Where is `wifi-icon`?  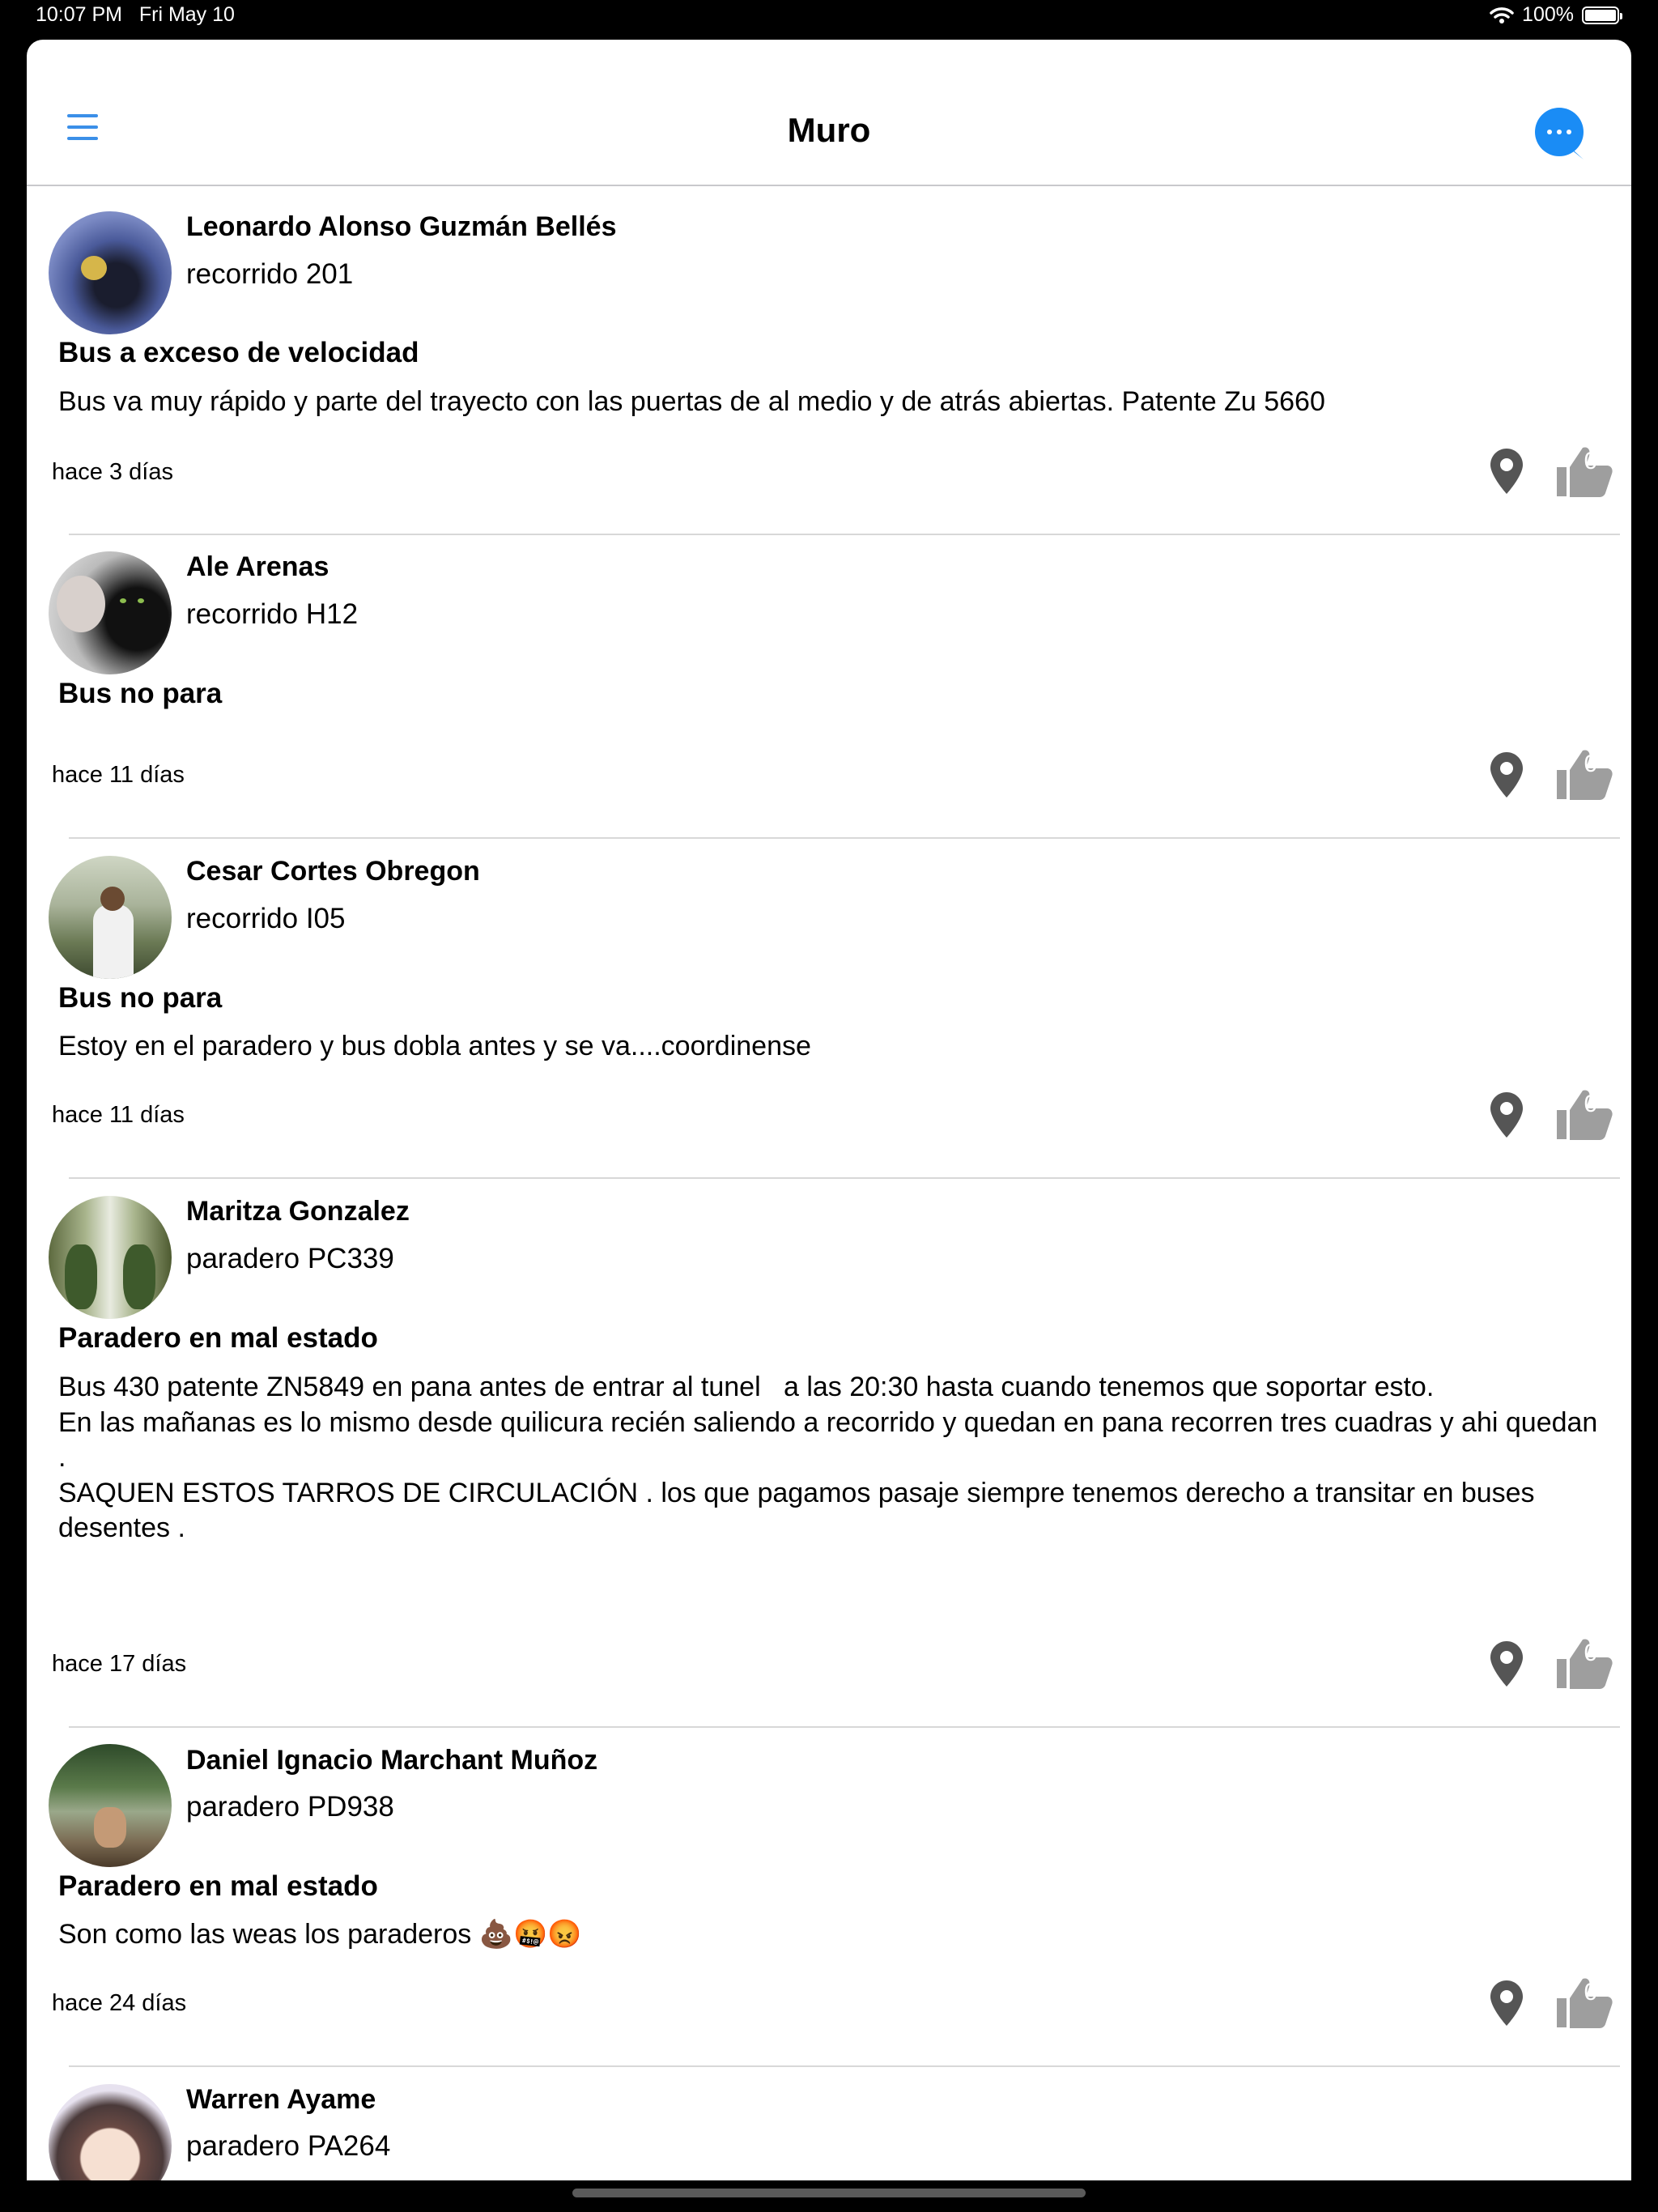
wifi-icon is located at coordinates (1502, 14).